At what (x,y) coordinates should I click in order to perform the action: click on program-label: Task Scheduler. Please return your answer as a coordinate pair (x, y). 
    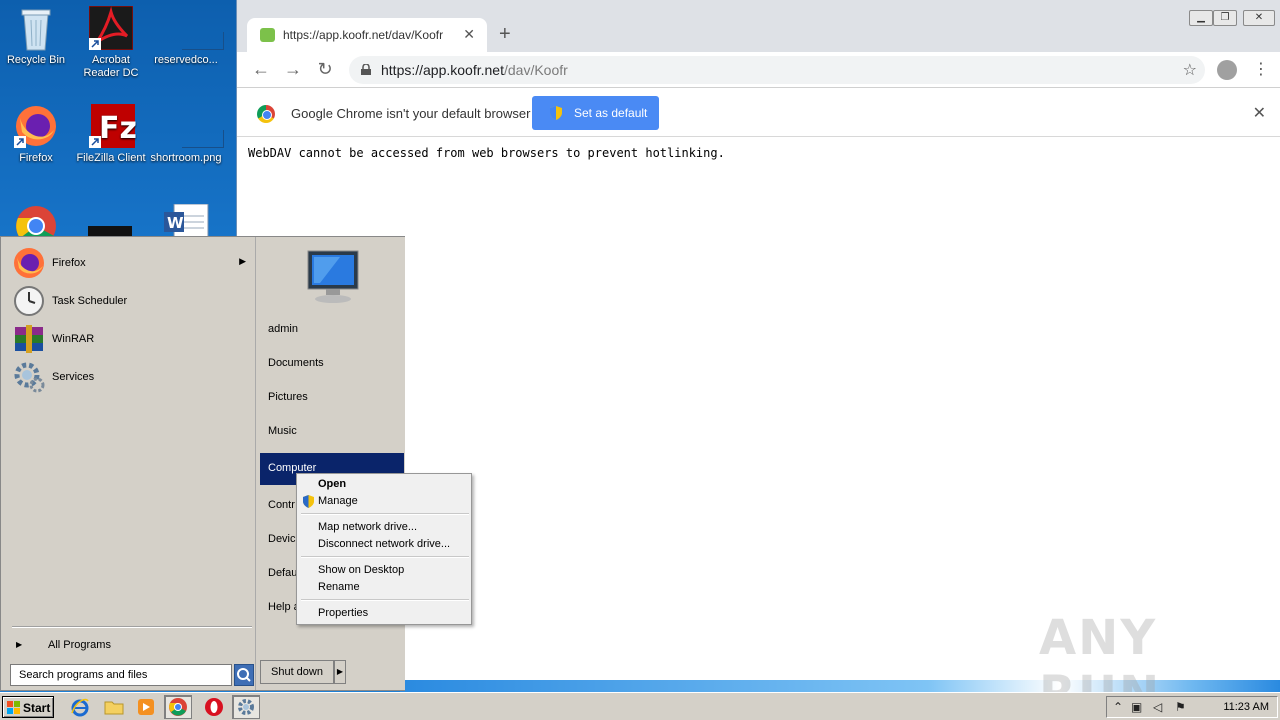
    Looking at the image, I should click on (90, 301).